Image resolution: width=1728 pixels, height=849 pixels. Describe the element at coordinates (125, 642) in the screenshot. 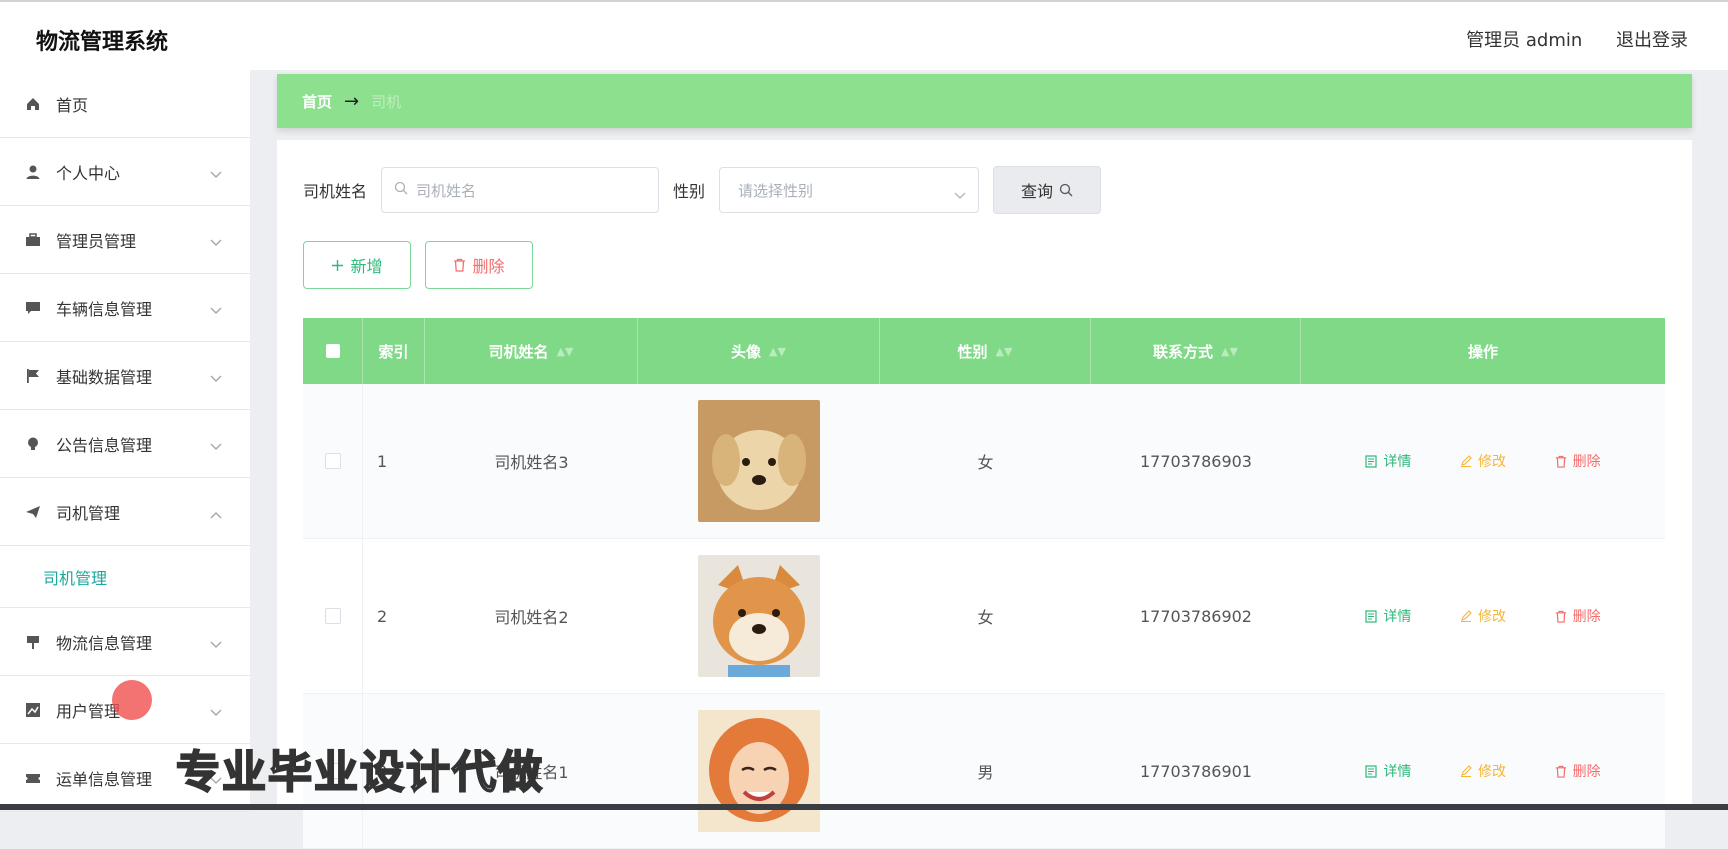

I see `sidebar-item-logistics: 物流信息管理` at that location.